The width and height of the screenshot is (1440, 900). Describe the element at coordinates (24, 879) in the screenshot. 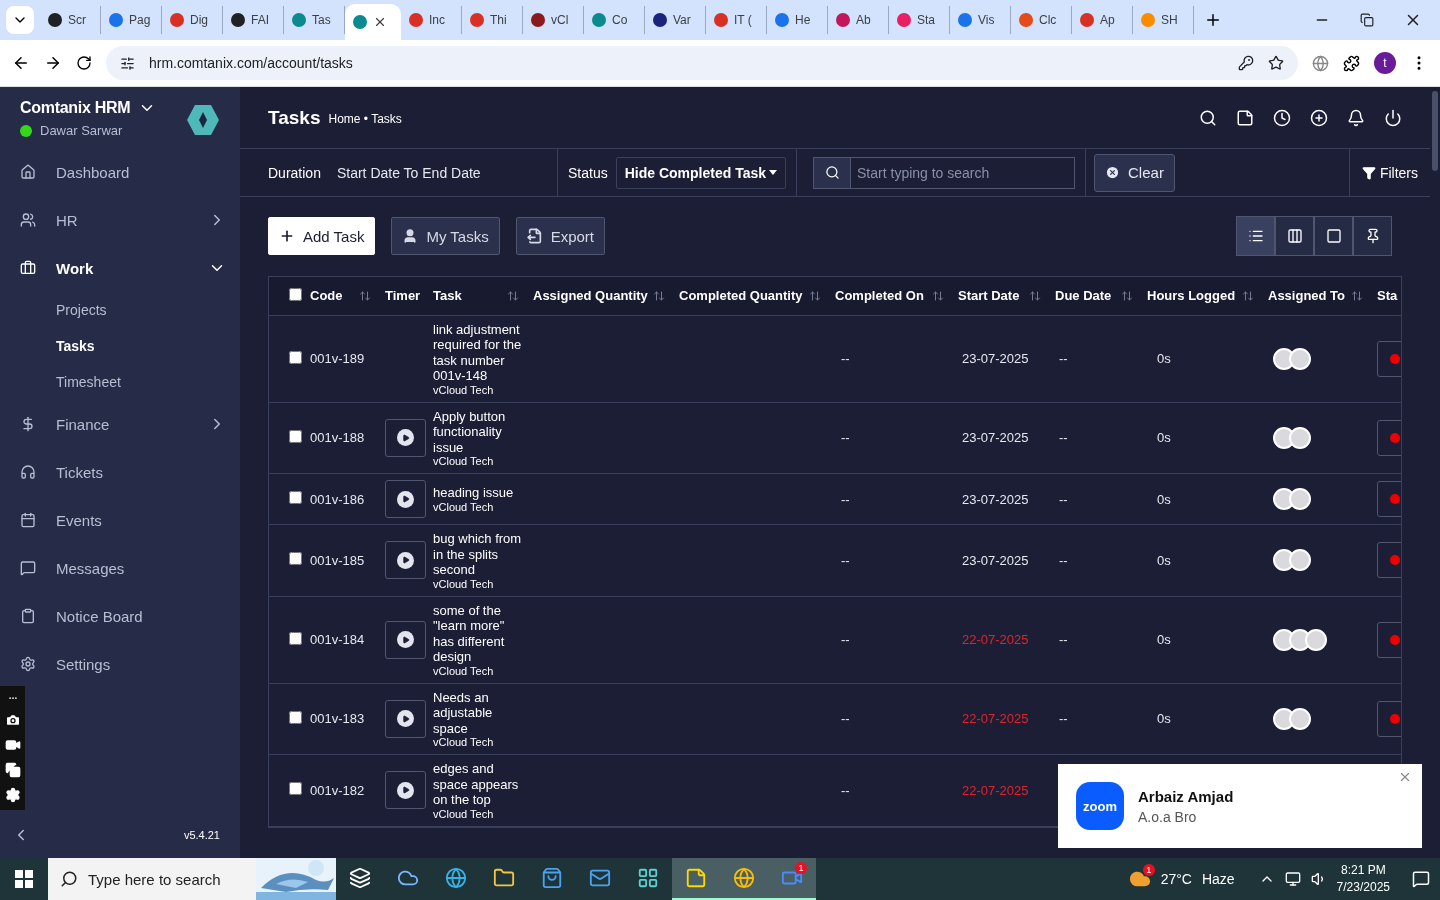

I see `windows-start-icon` at that location.